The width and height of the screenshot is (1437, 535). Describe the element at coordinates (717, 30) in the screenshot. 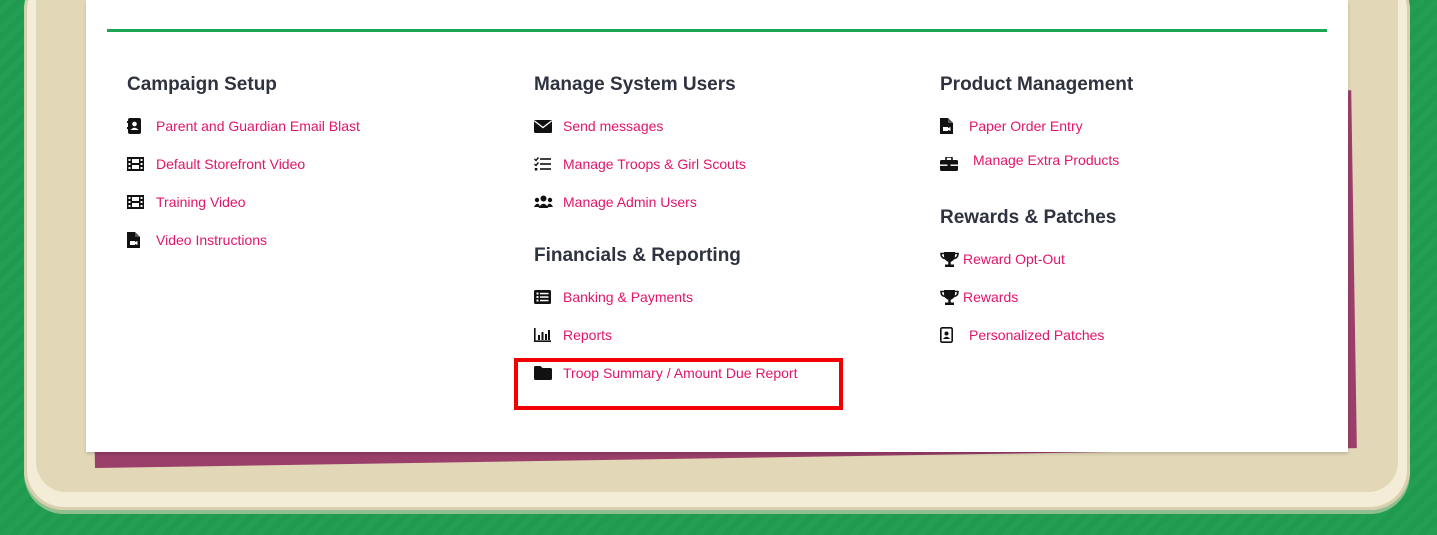

I see `green-divider` at that location.